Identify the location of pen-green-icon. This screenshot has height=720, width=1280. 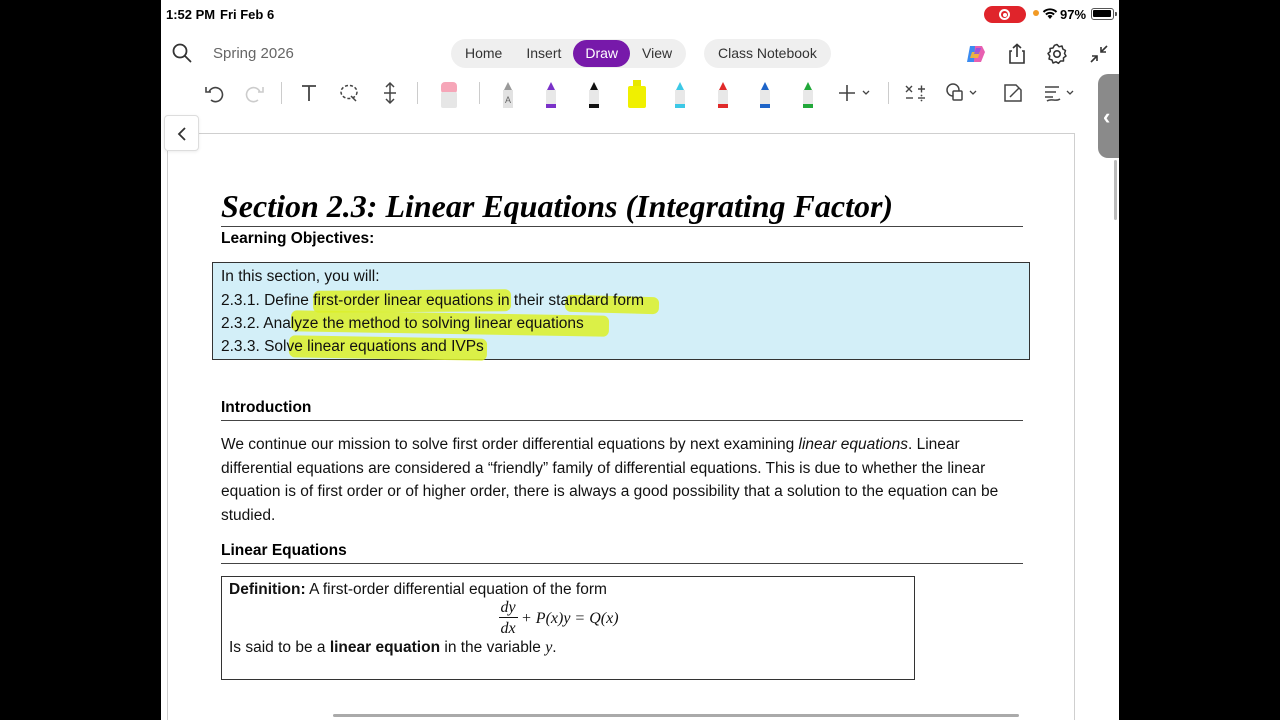
(808, 94).